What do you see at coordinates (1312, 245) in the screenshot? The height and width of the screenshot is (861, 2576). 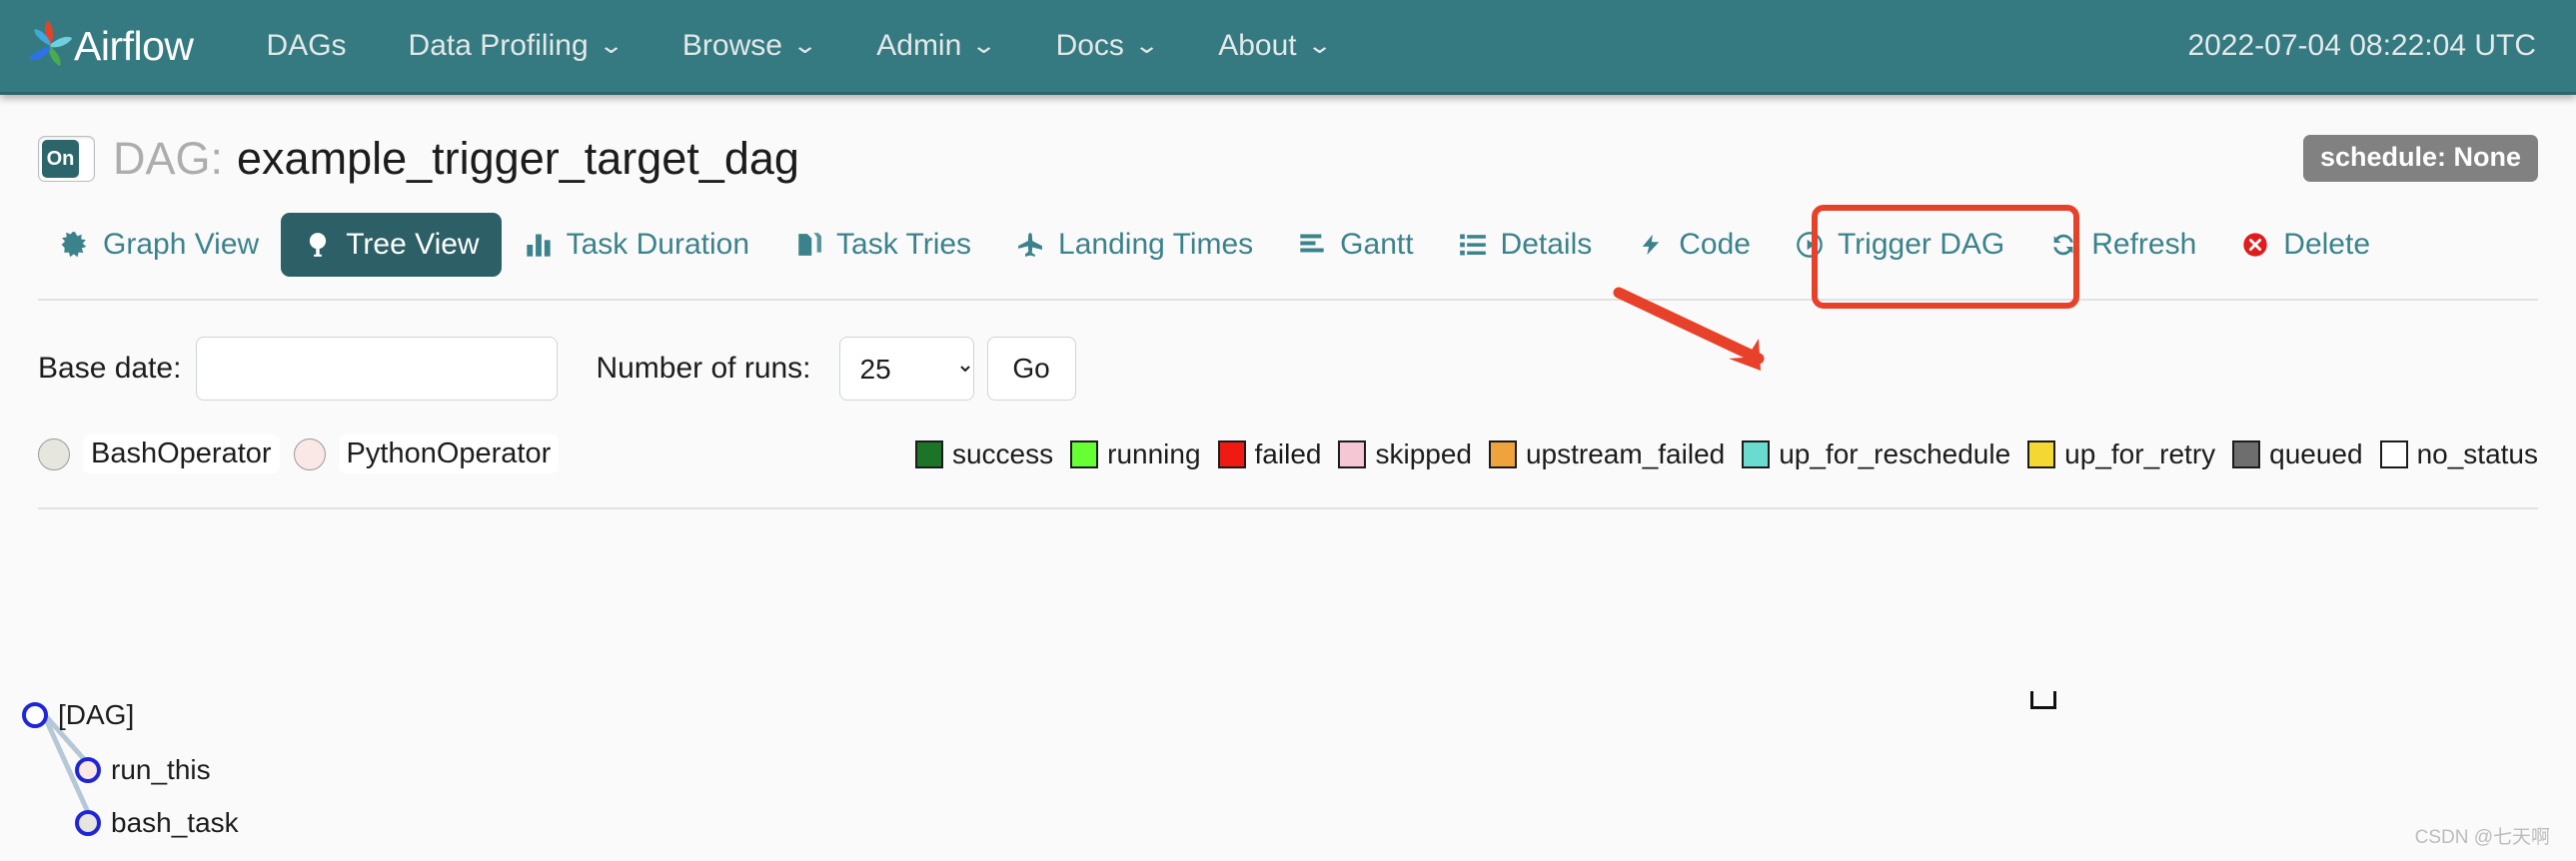 I see `gantt-icon` at bounding box center [1312, 245].